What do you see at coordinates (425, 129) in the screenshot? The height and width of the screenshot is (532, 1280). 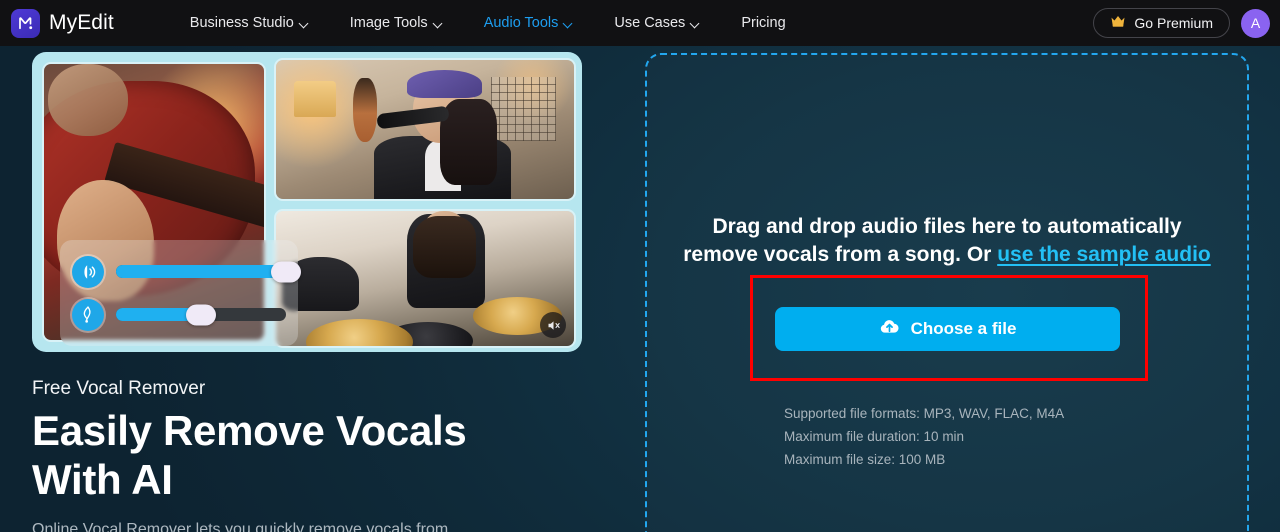 I see `vocalist-singing-photo` at bounding box center [425, 129].